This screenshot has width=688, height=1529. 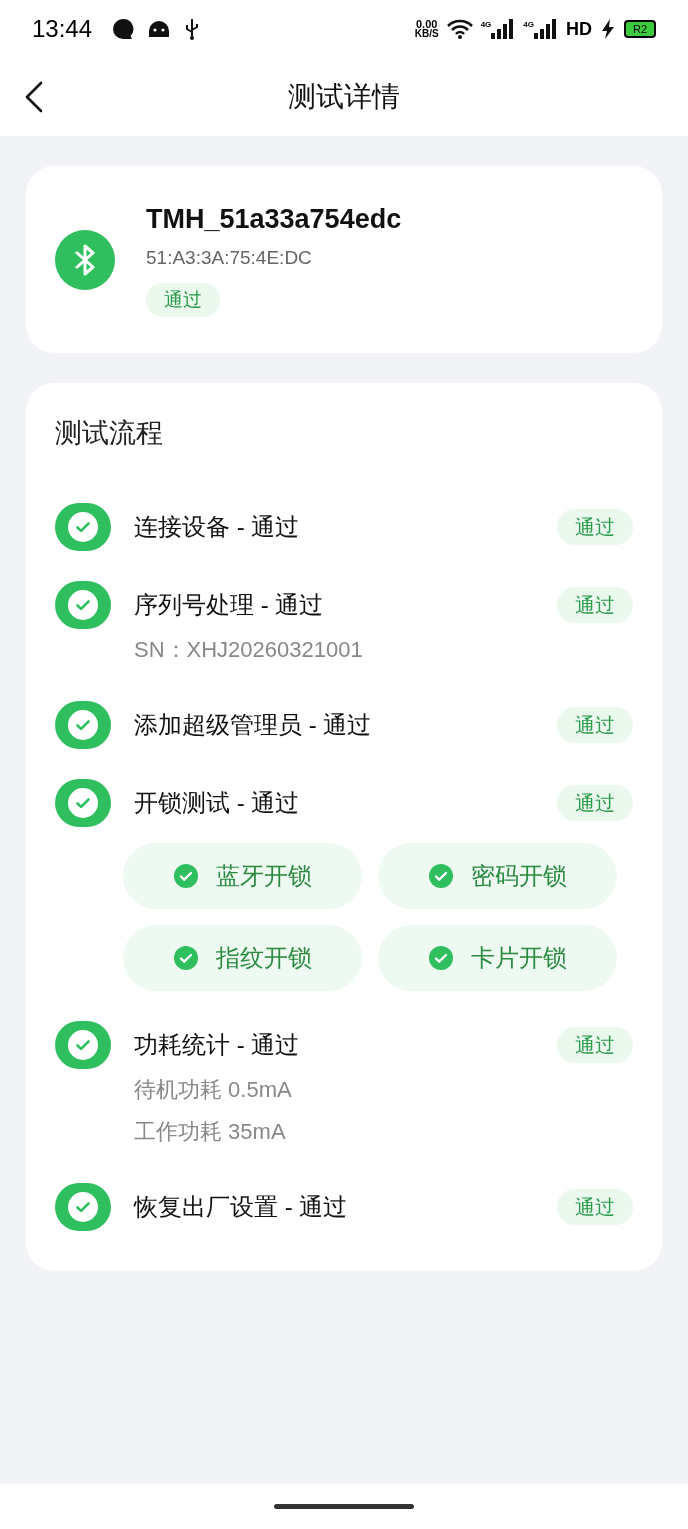 What do you see at coordinates (426, 29) in the screenshot?
I see `network-speed: 0.00 KB/S` at bounding box center [426, 29].